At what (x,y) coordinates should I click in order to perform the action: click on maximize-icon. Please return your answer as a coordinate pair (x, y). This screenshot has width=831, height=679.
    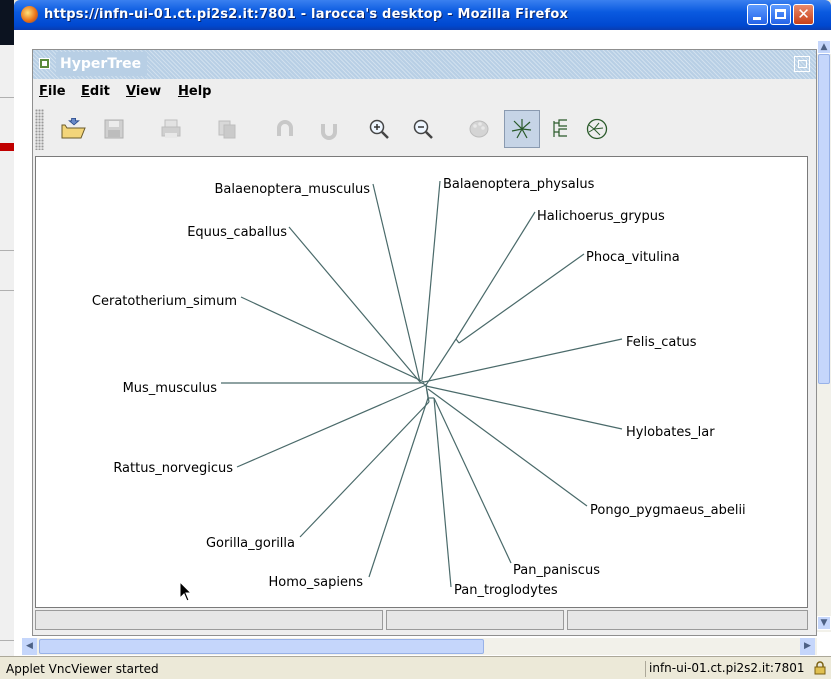
    Looking at the image, I should click on (780, 14).